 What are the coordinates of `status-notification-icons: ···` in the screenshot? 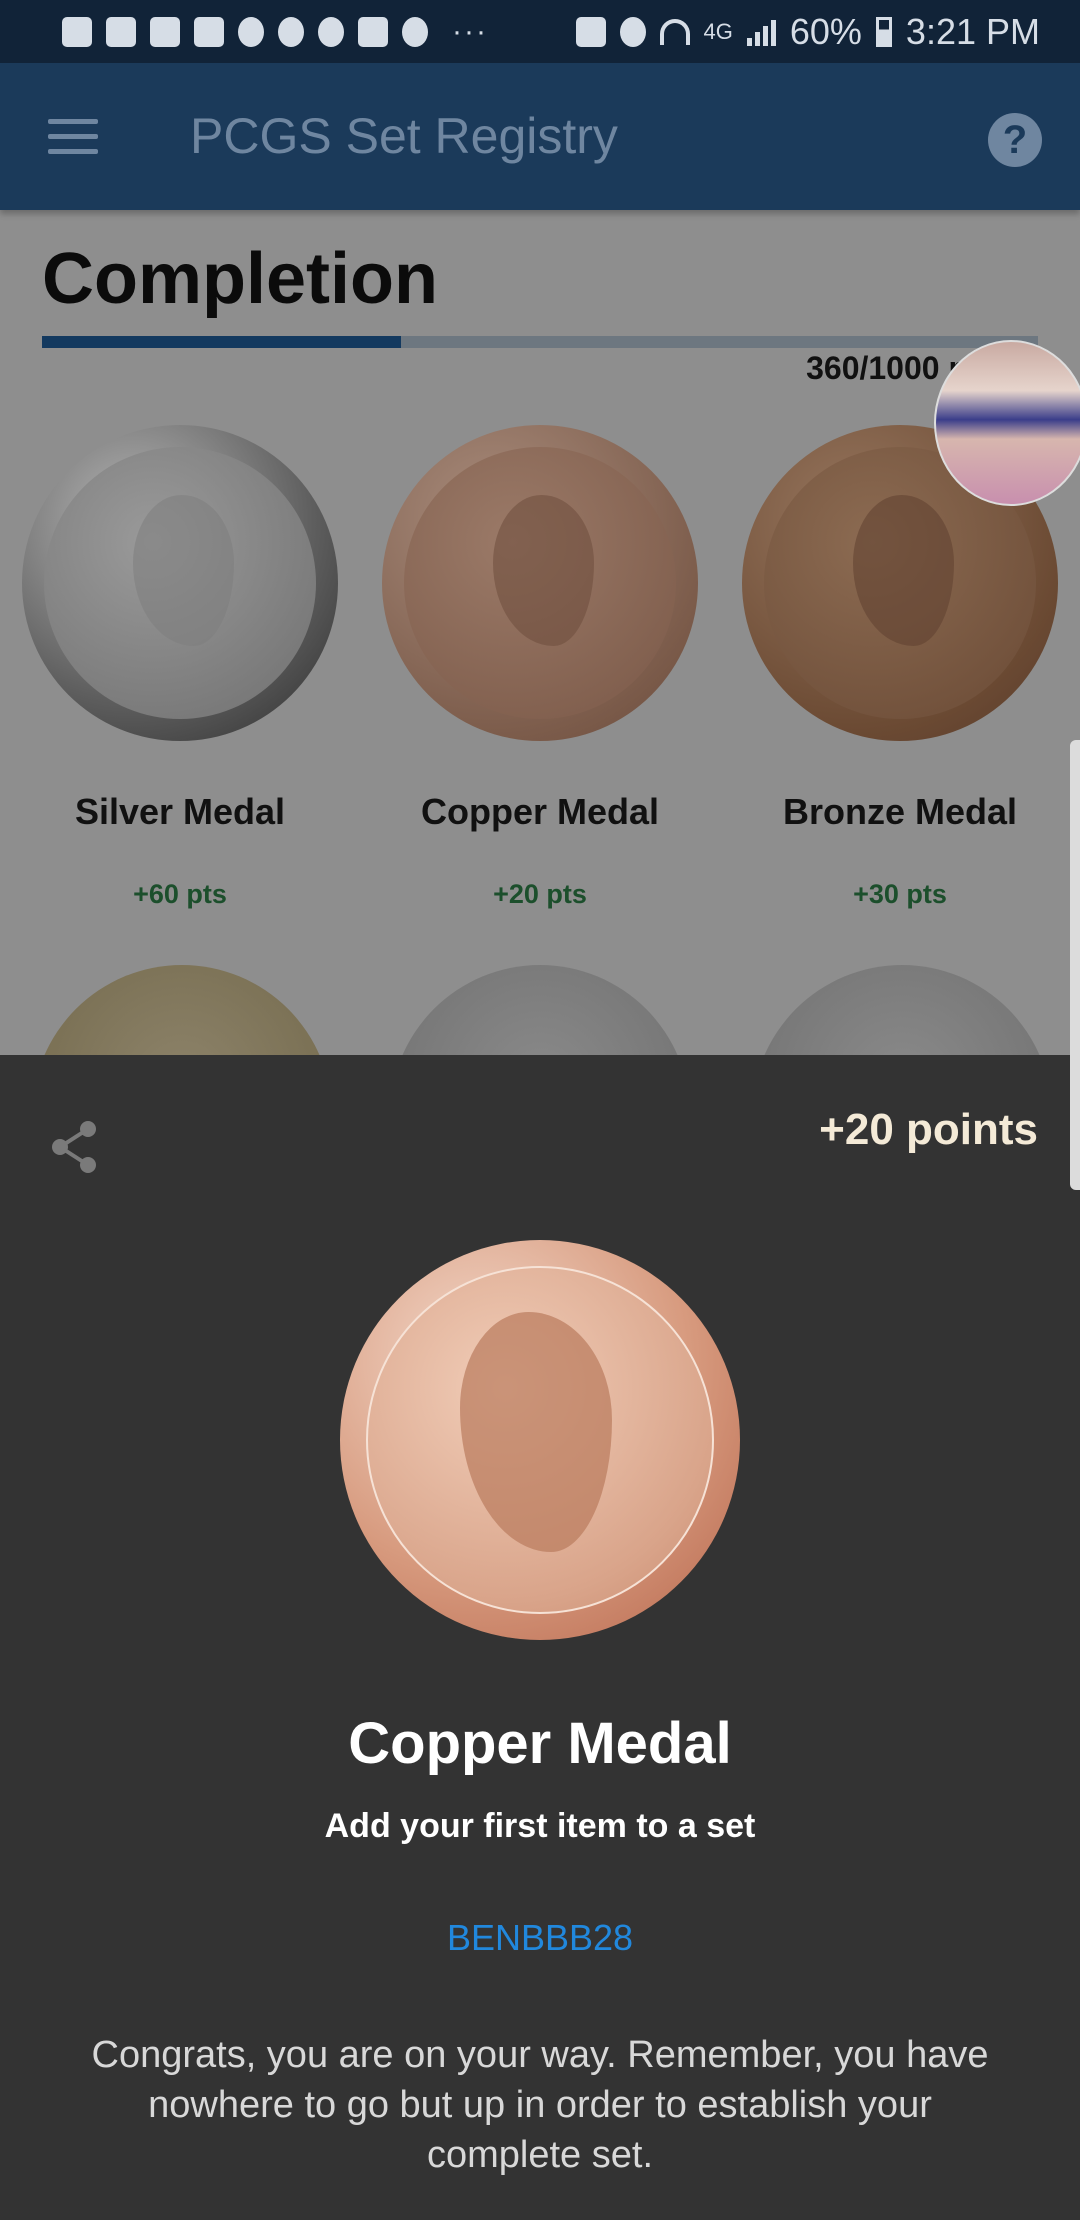 It's located at (275, 32).